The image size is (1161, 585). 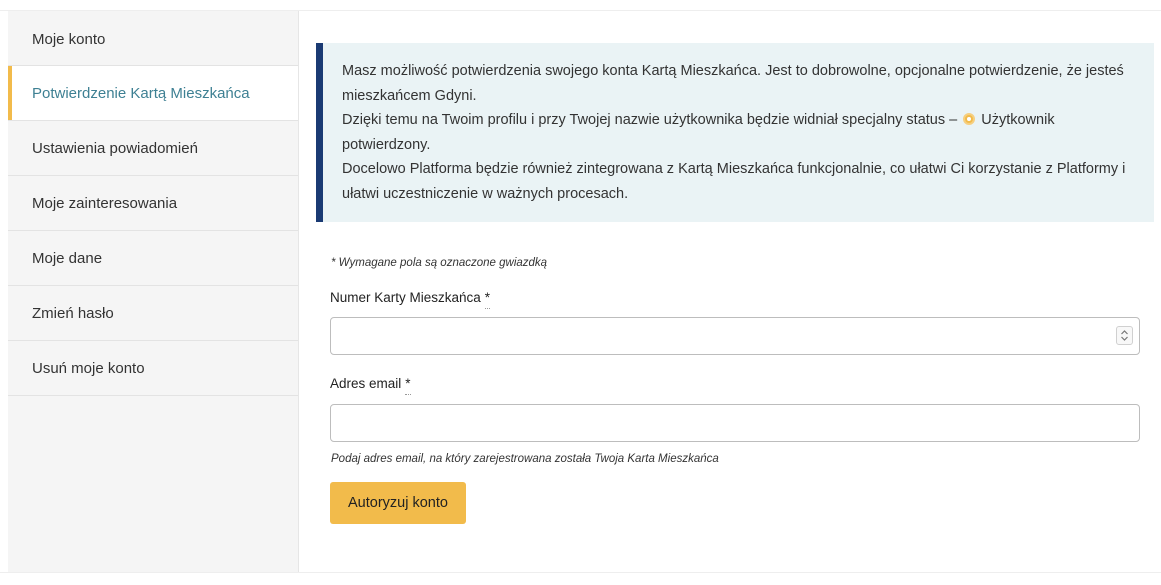 What do you see at coordinates (105, 203) in the screenshot?
I see `sidebar-item-label: Moje zainteresowania` at bounding box center [105, 203].